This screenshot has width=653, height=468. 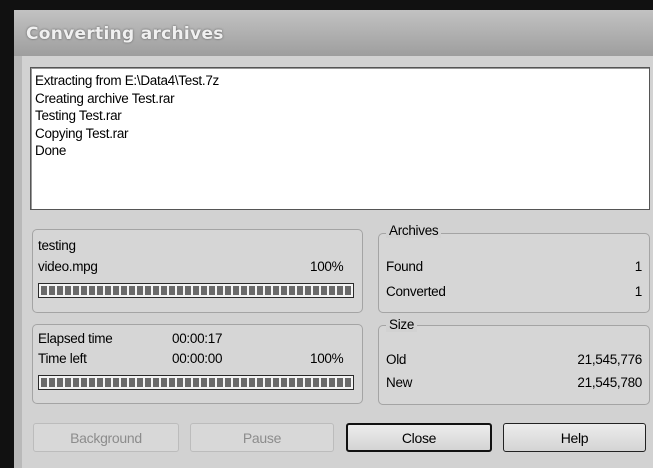 What do you see at coordinates (51, 150) in the screenshot?
I see `log-line: Done` at bounding box center [51, 150].